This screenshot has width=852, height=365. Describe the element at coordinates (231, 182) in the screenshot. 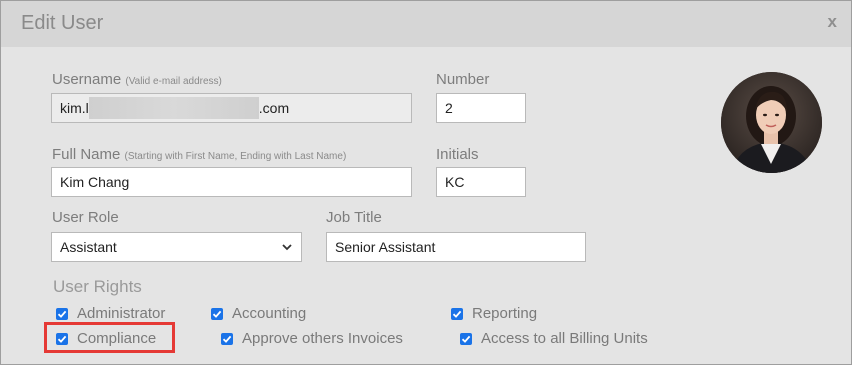

I see `full-name-field: Kim Chang` at that location.